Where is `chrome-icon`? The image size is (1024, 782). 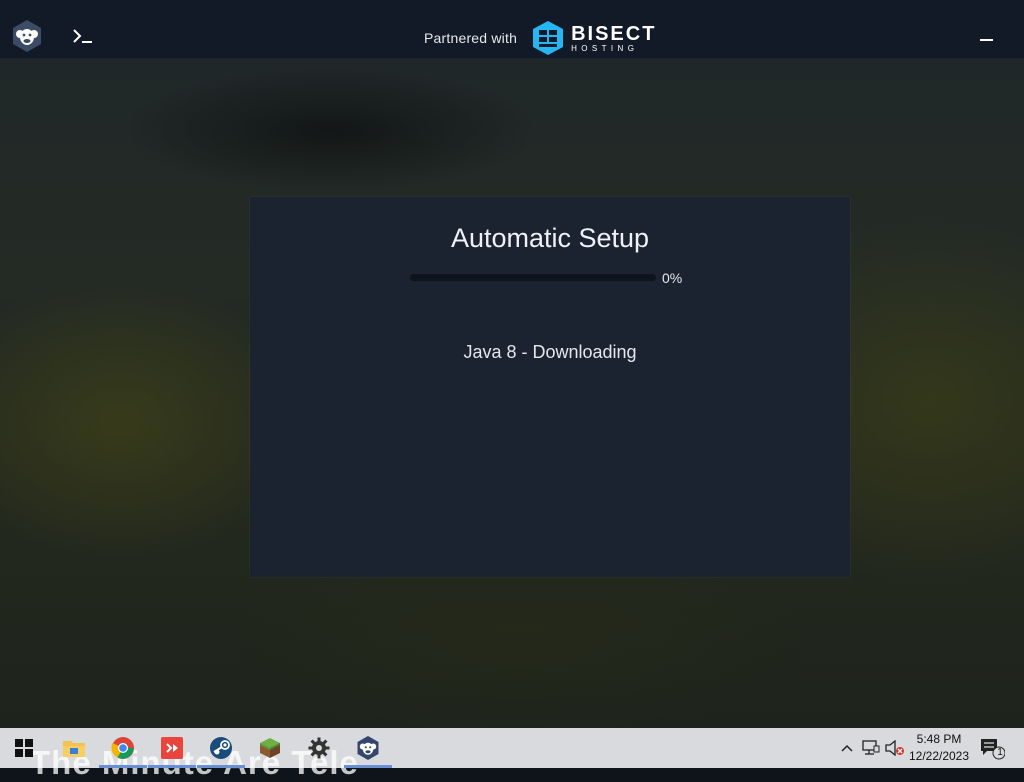 chrome-icon is located at coordinates (122, 748).